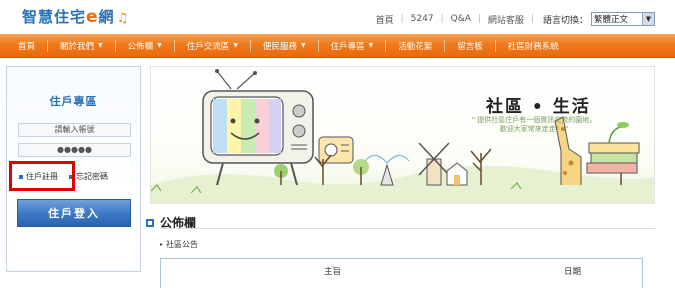  I want to click on top-link-5247: 5247, so click(422, 19).